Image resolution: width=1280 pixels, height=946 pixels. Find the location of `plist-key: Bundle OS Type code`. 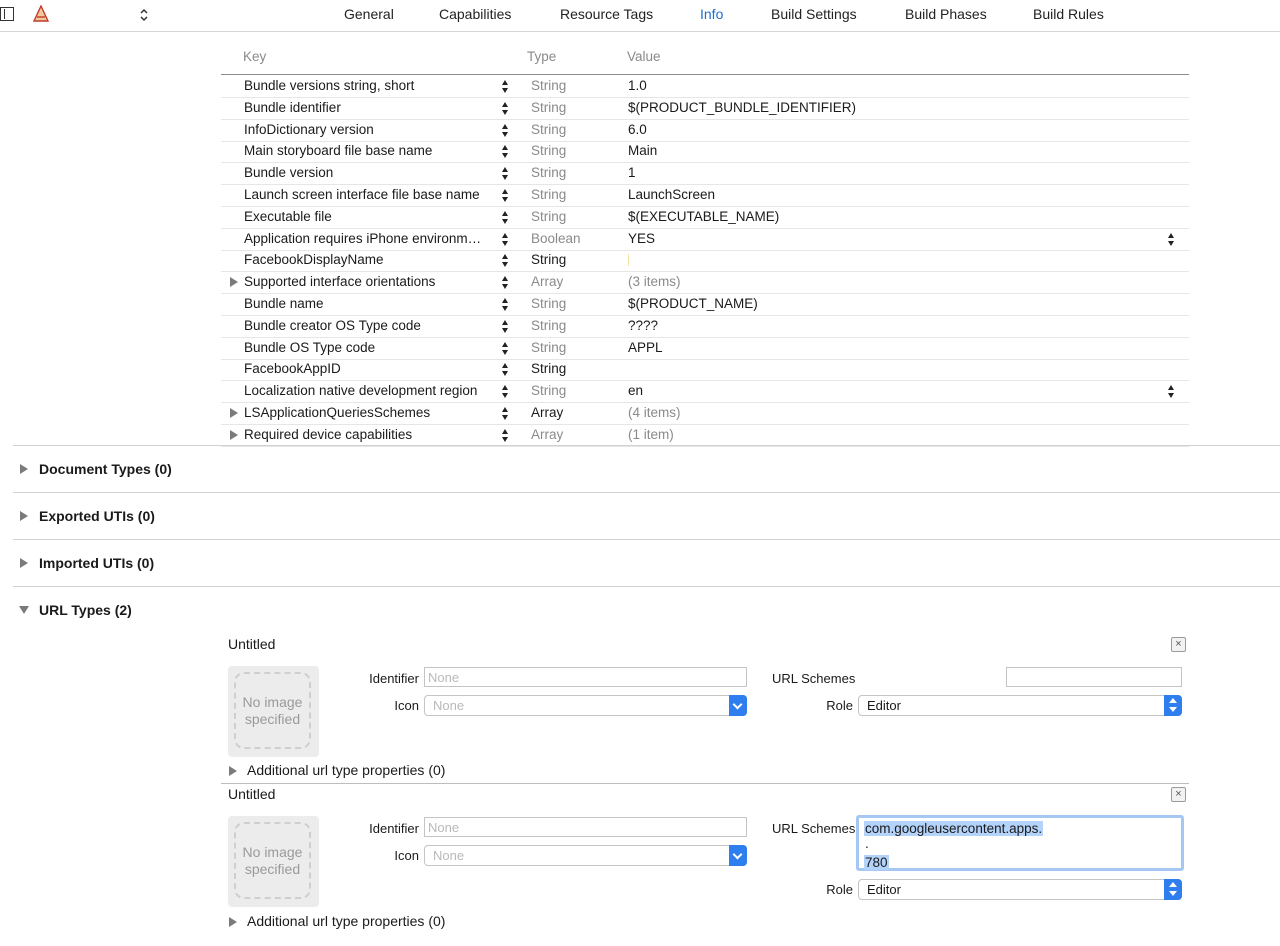

plist-key: Bundle OS Type code is located at coordinates (369, 347).